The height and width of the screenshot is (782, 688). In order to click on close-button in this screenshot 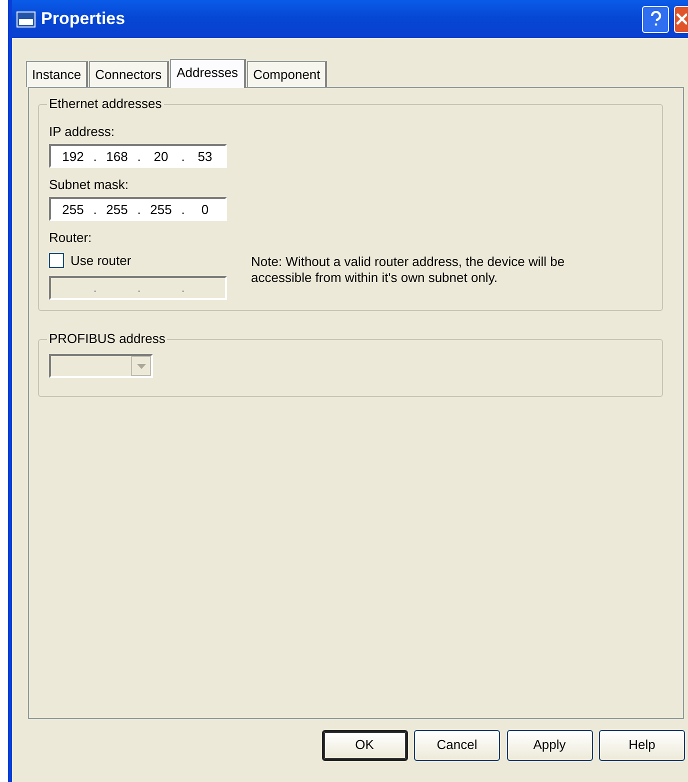, I will do `click(681, 19)`.